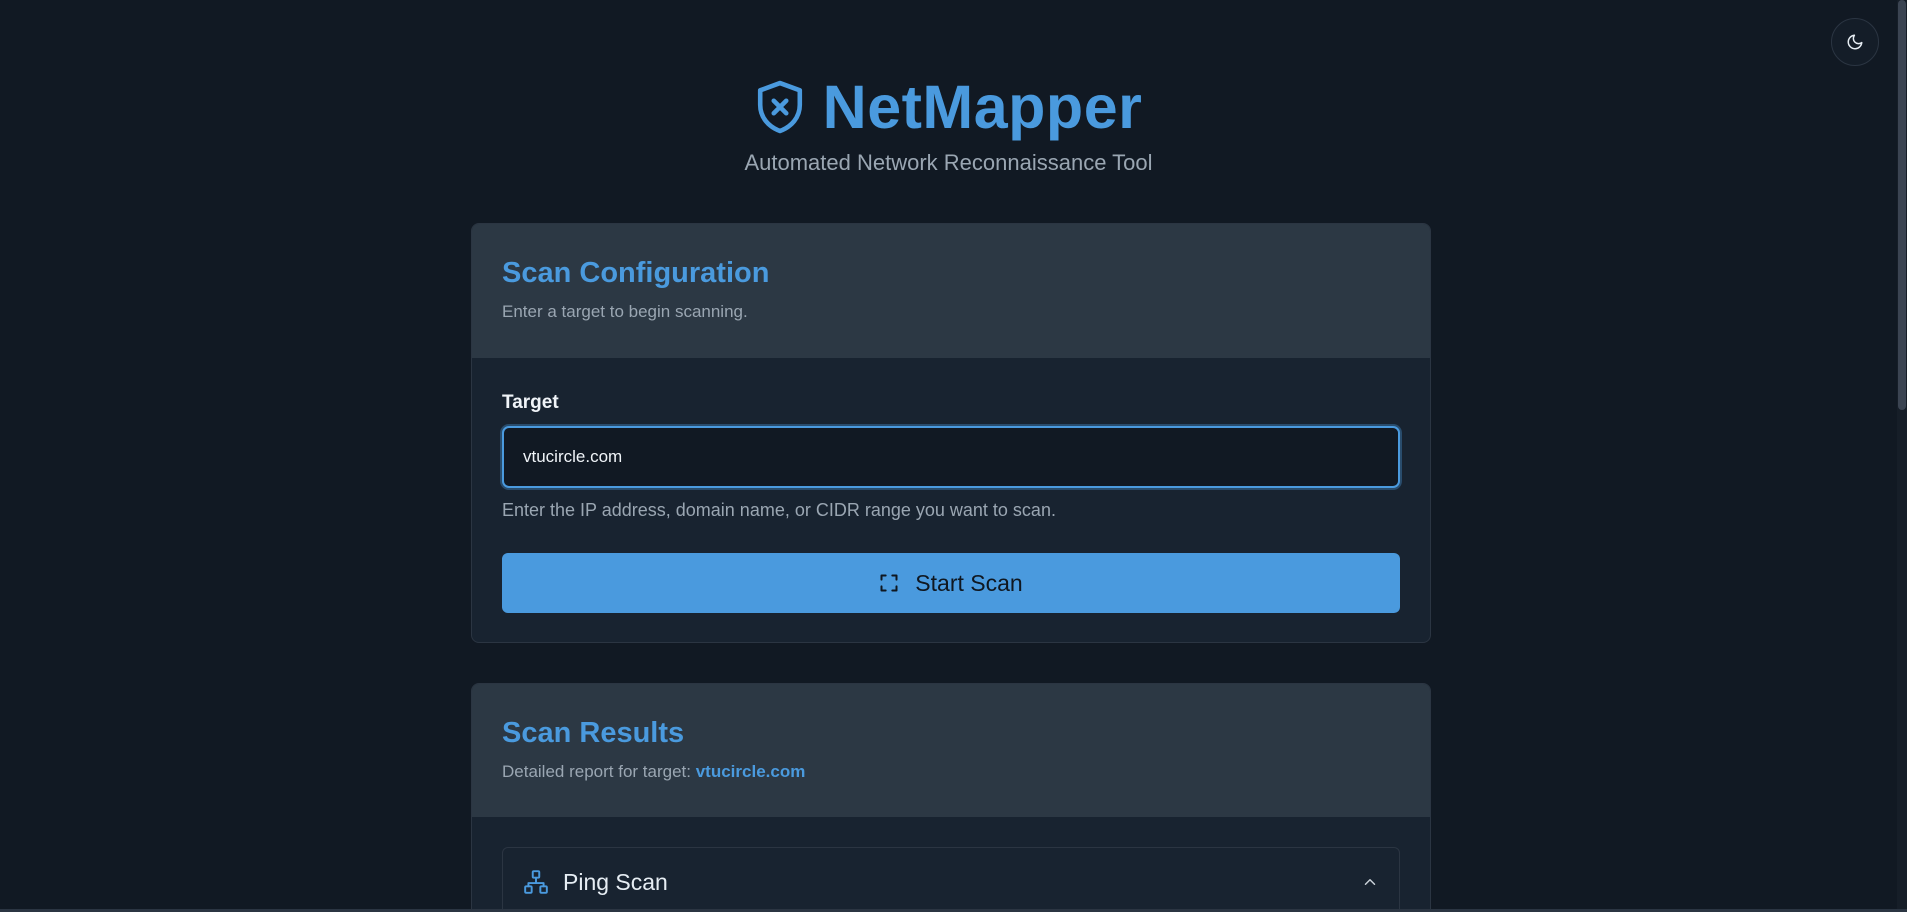  What do you see at coordinates (636, 273) in the screenshot?
I see `card-title: Scan Configuration` at bounding box center [636, 273].